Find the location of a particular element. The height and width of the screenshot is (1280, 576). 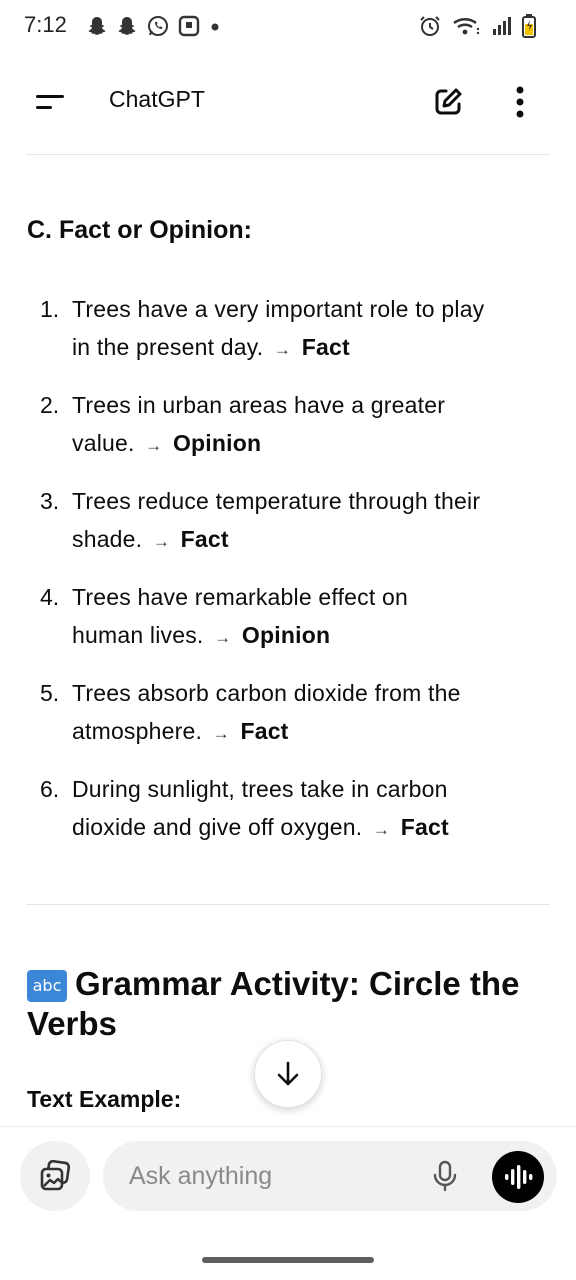

attach-image-button is located at coordinates (55, 1176).